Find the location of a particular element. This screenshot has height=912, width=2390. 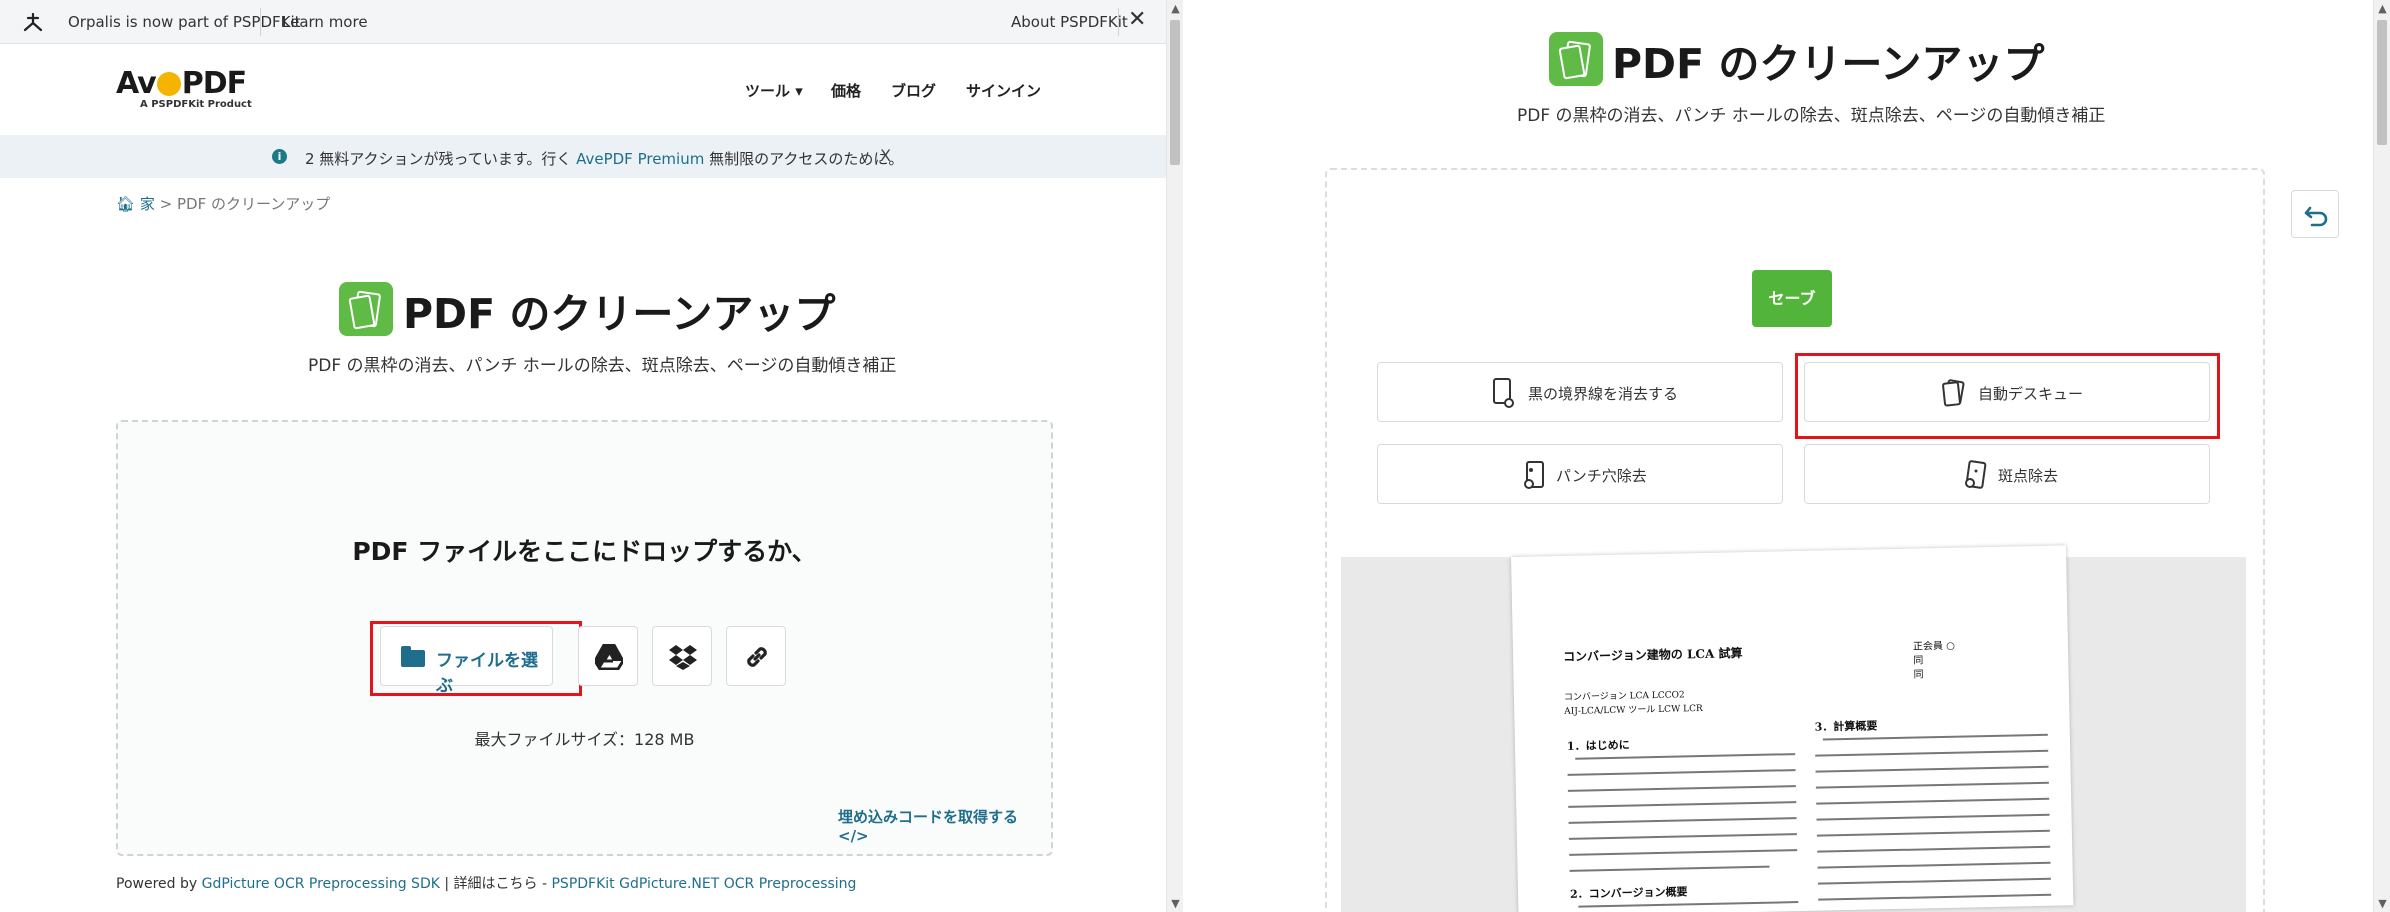

border-erase-icon is located at coordinates (1503, 393).